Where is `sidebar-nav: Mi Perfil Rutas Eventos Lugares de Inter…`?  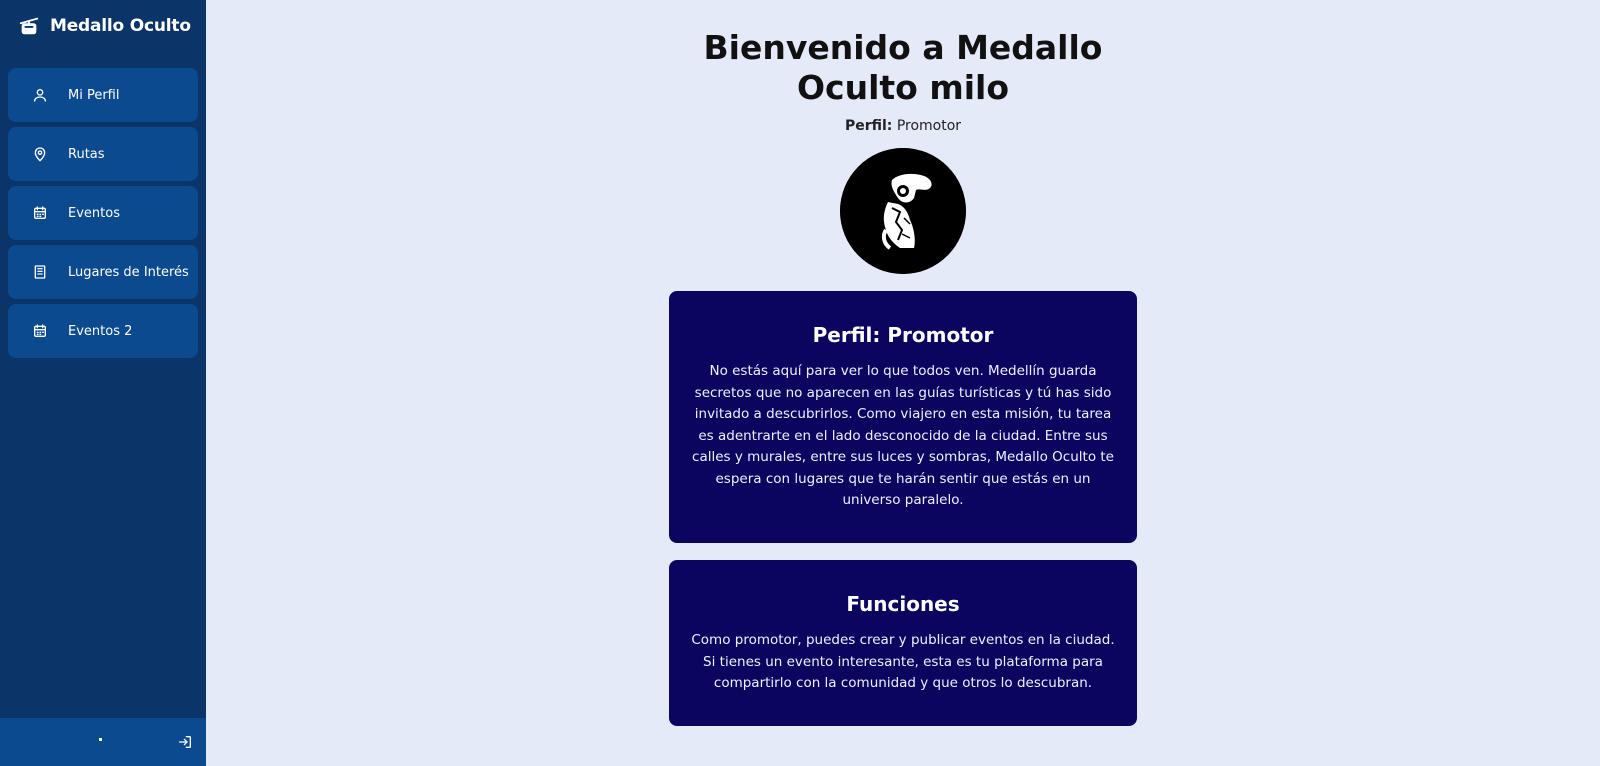
sidebar-nav: Mi Perfil Rutas Eventos Lugares de Inter… is located at coordinates (103, 205).